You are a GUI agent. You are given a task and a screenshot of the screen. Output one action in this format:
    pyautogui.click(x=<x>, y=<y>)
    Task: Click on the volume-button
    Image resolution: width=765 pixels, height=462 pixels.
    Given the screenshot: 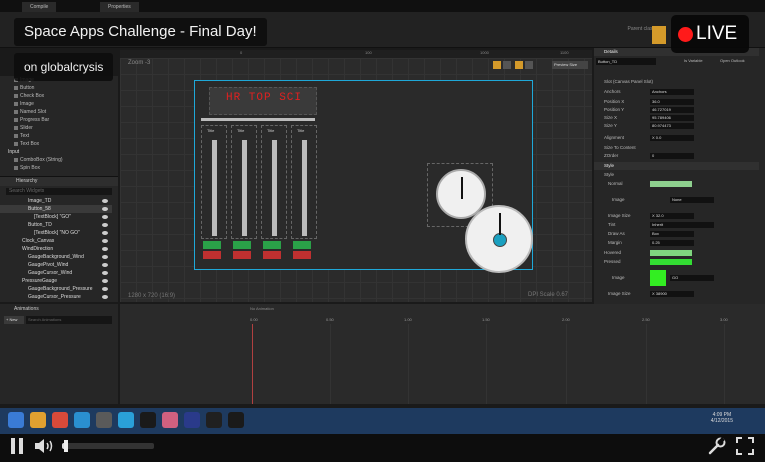 What is the action you would take?
    pyautogui.click(x=45, y=446)
    